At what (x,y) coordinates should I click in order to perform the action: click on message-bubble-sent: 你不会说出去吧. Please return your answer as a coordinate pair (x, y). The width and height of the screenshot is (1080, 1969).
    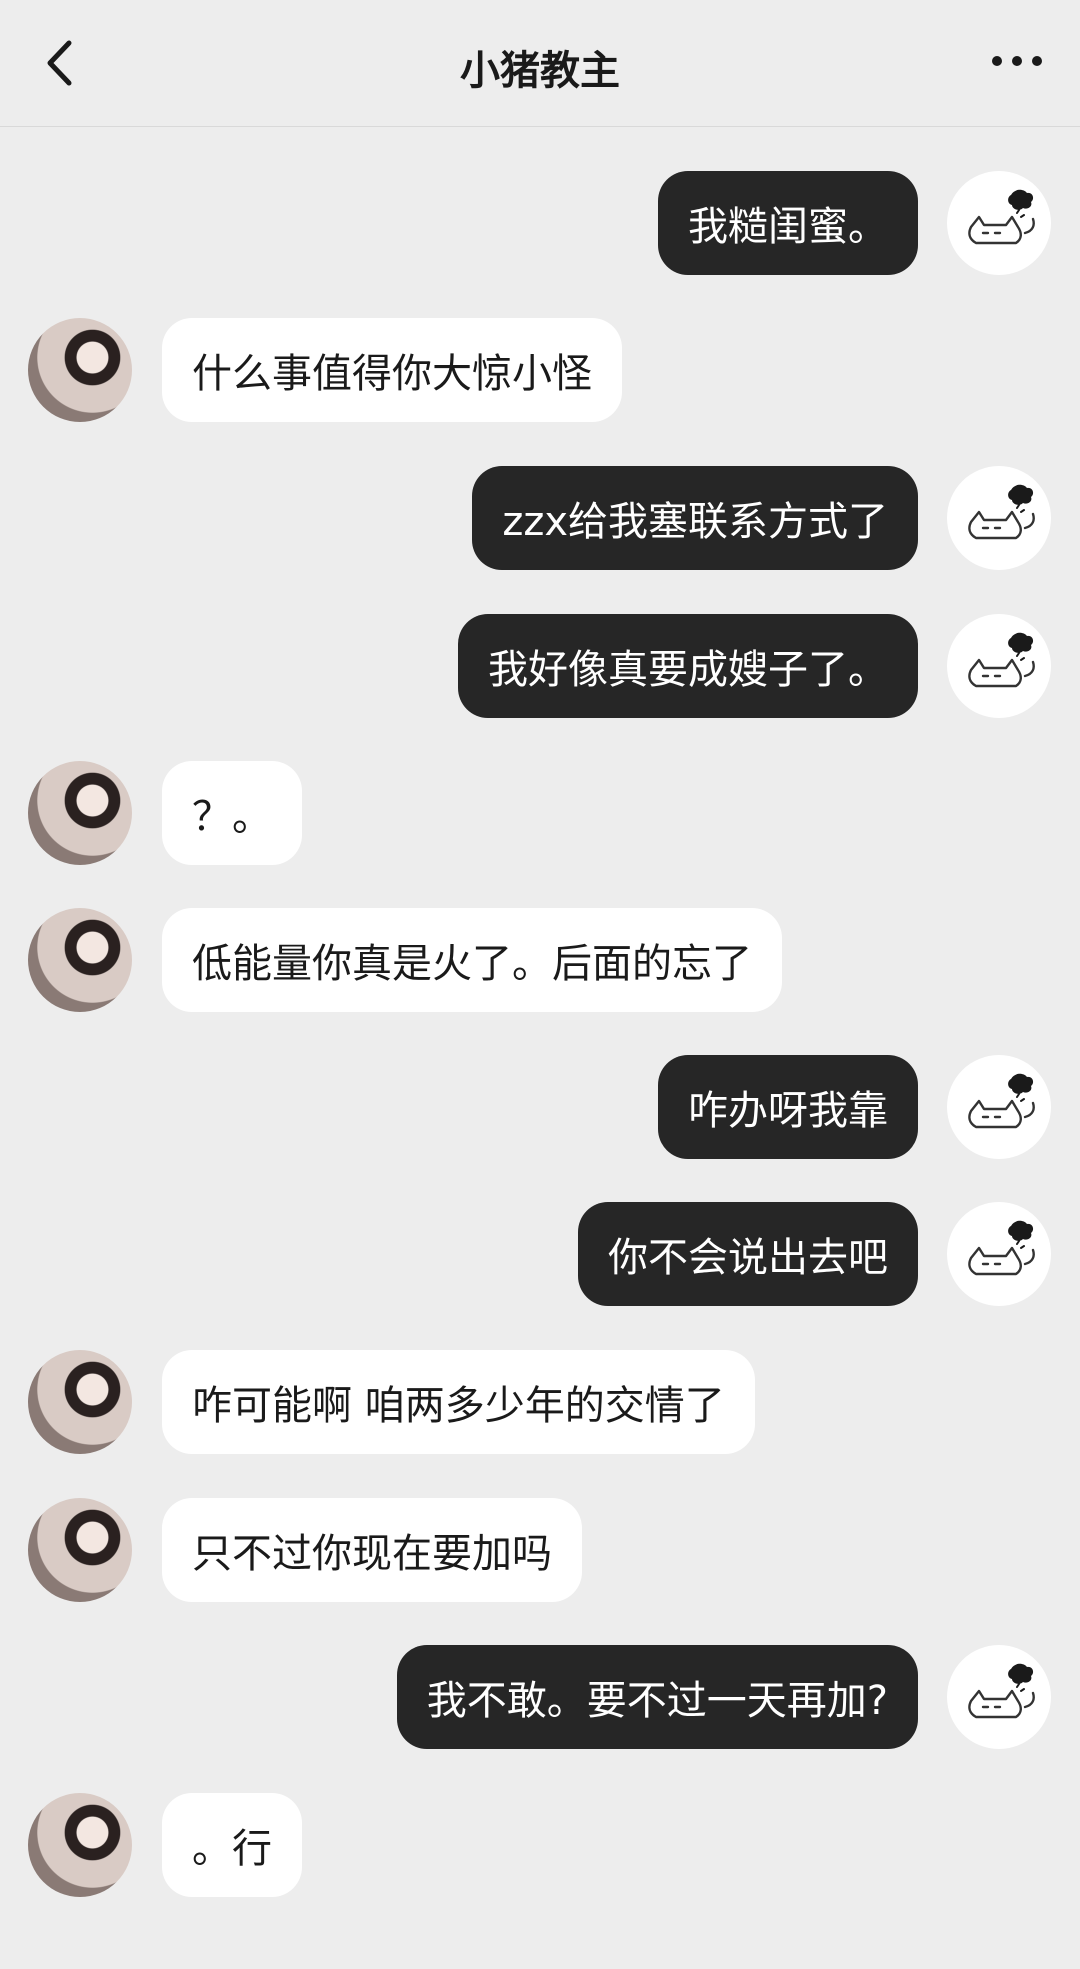
    Looking at the image, I should click on (748, 1254).